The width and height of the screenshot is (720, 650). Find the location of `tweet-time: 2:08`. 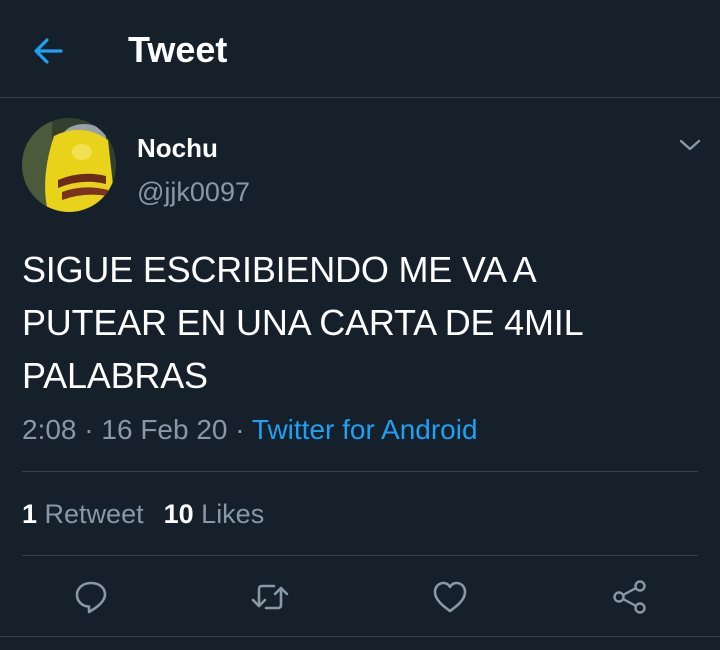

tweet-time: 2:08 is located at coordinates (49, 429).